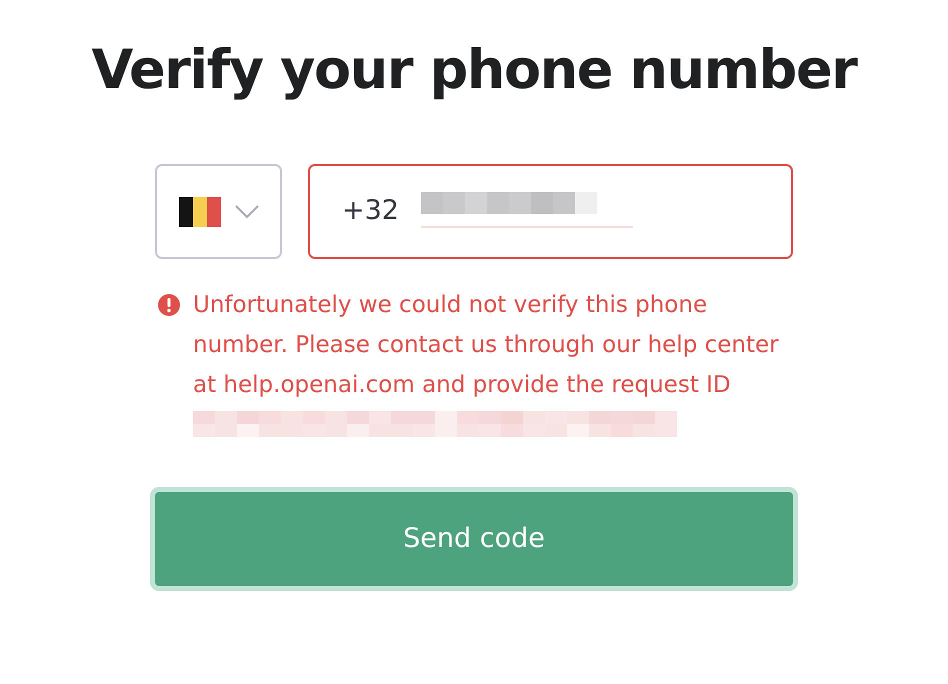 This screenshot has width=948, height=684. Describe the element at coordinates (474, 70) in the screenshot. I see `page-title: Verify your phone number` at that location.